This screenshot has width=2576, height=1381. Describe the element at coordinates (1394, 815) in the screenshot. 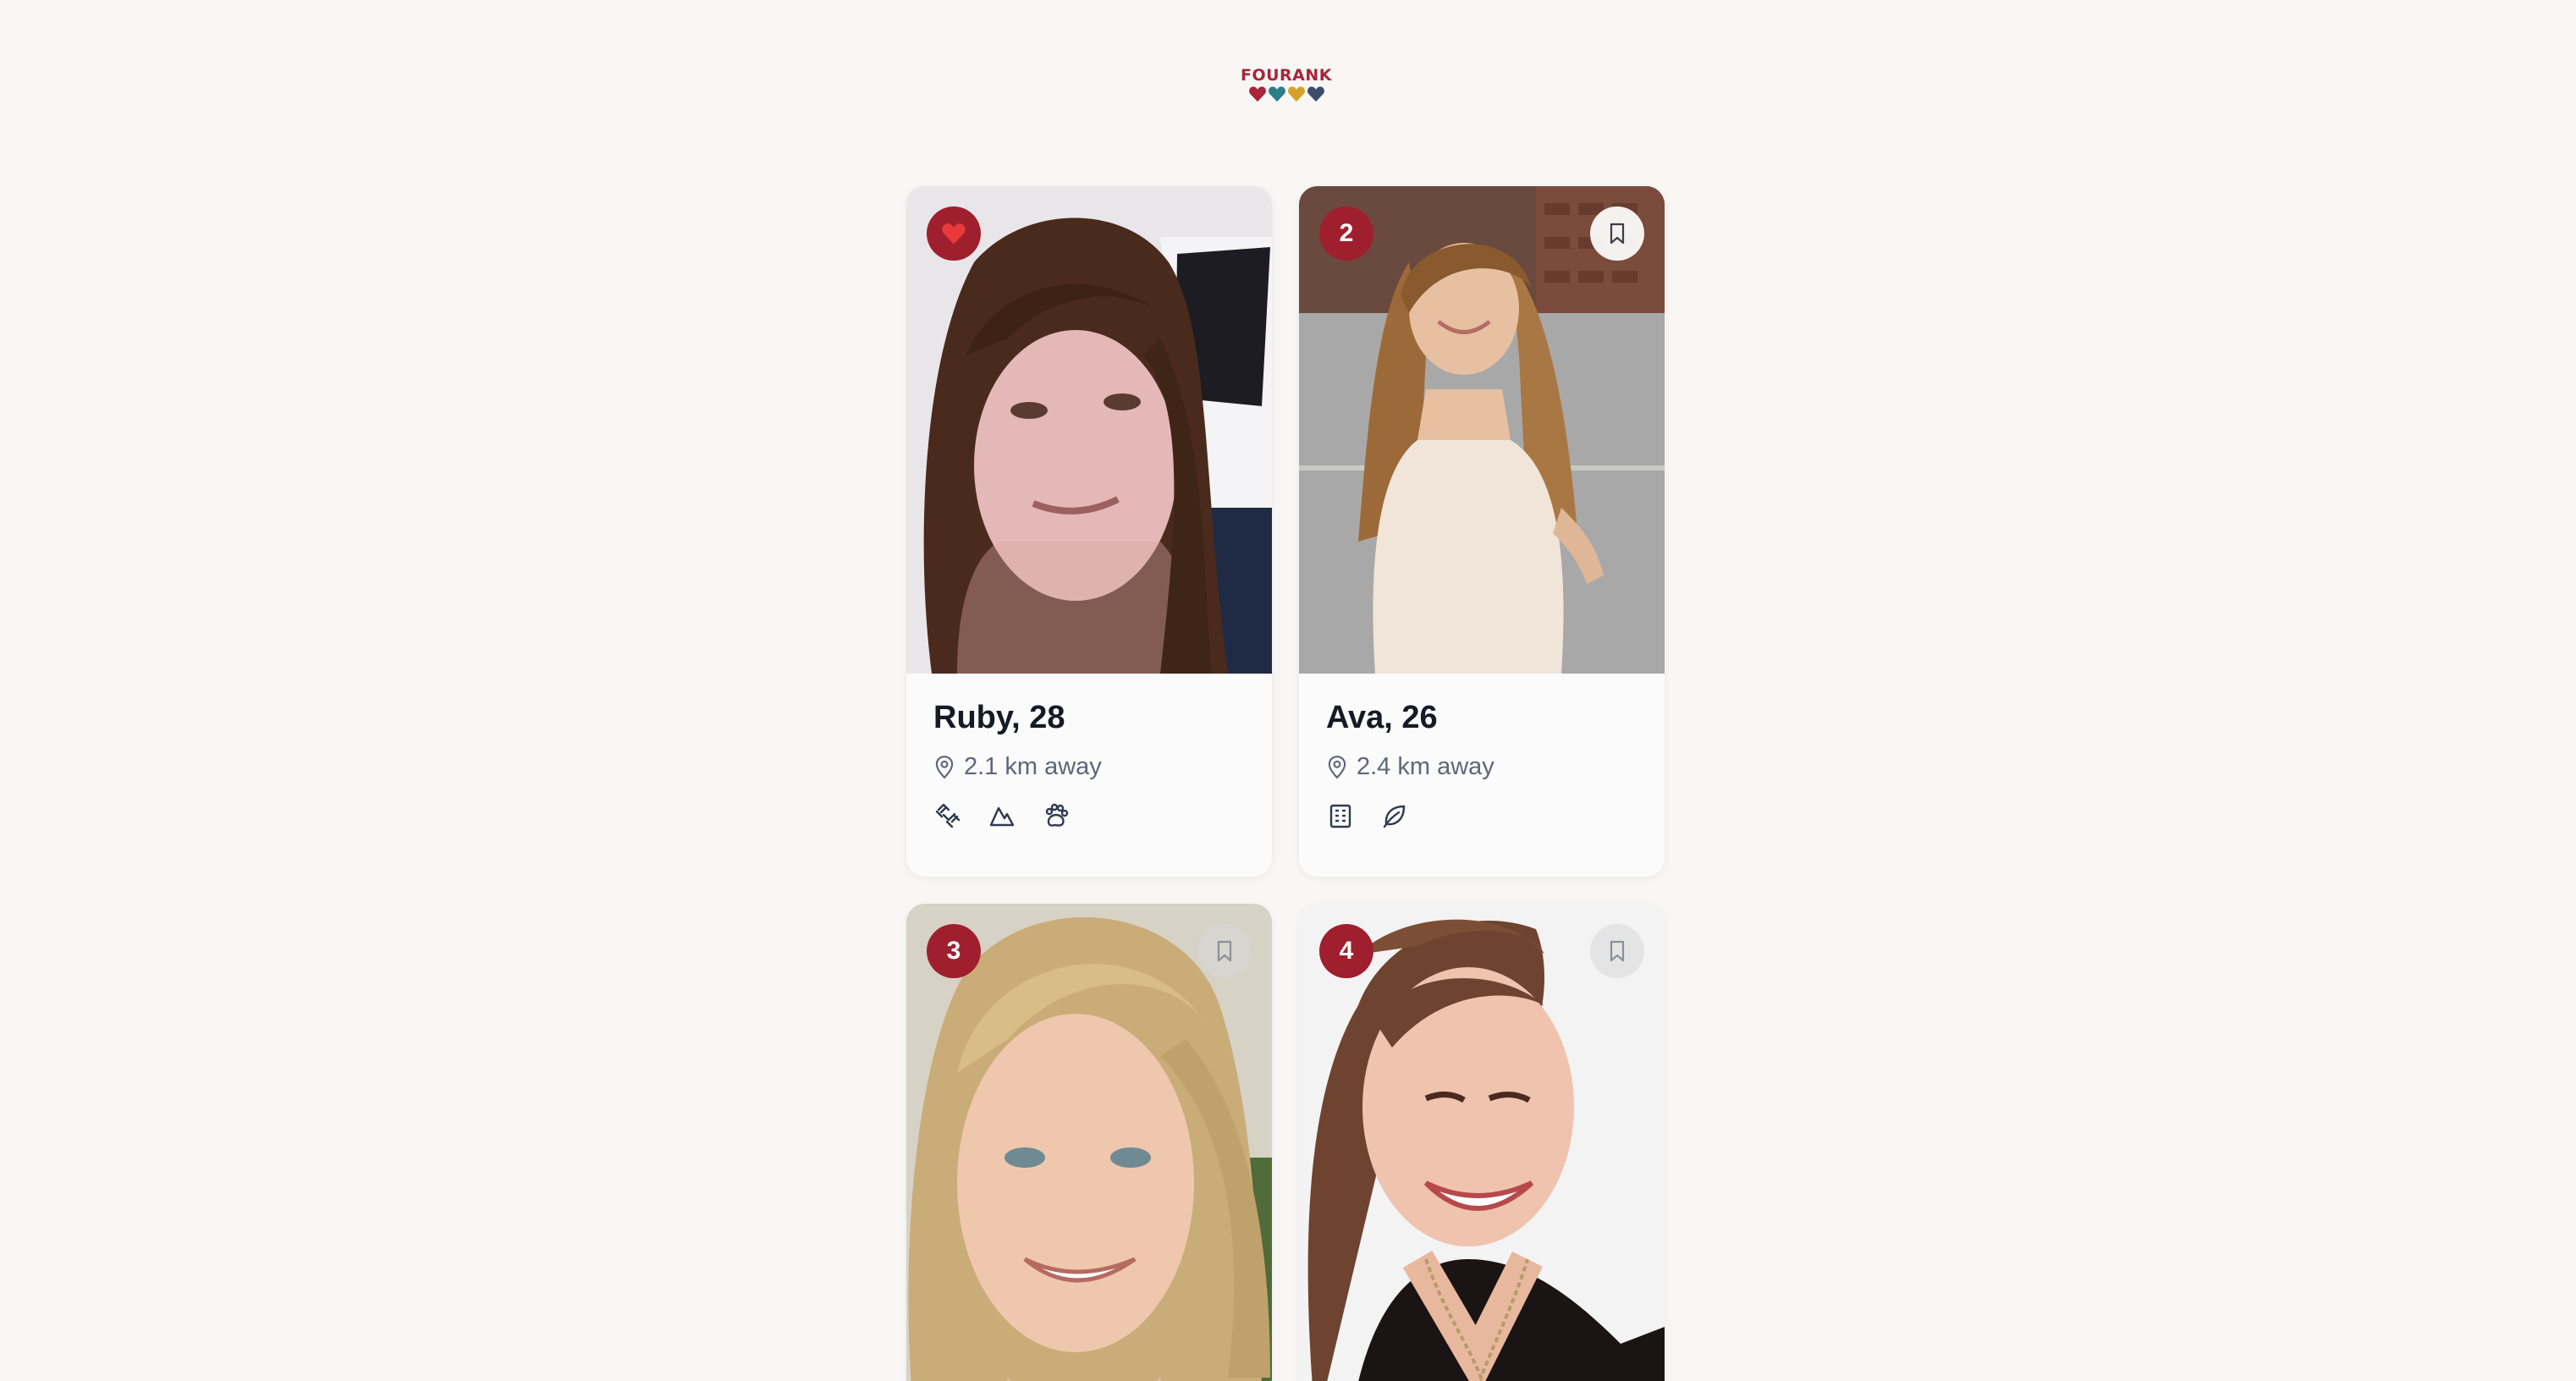

I see `leaf-icon` at that location.